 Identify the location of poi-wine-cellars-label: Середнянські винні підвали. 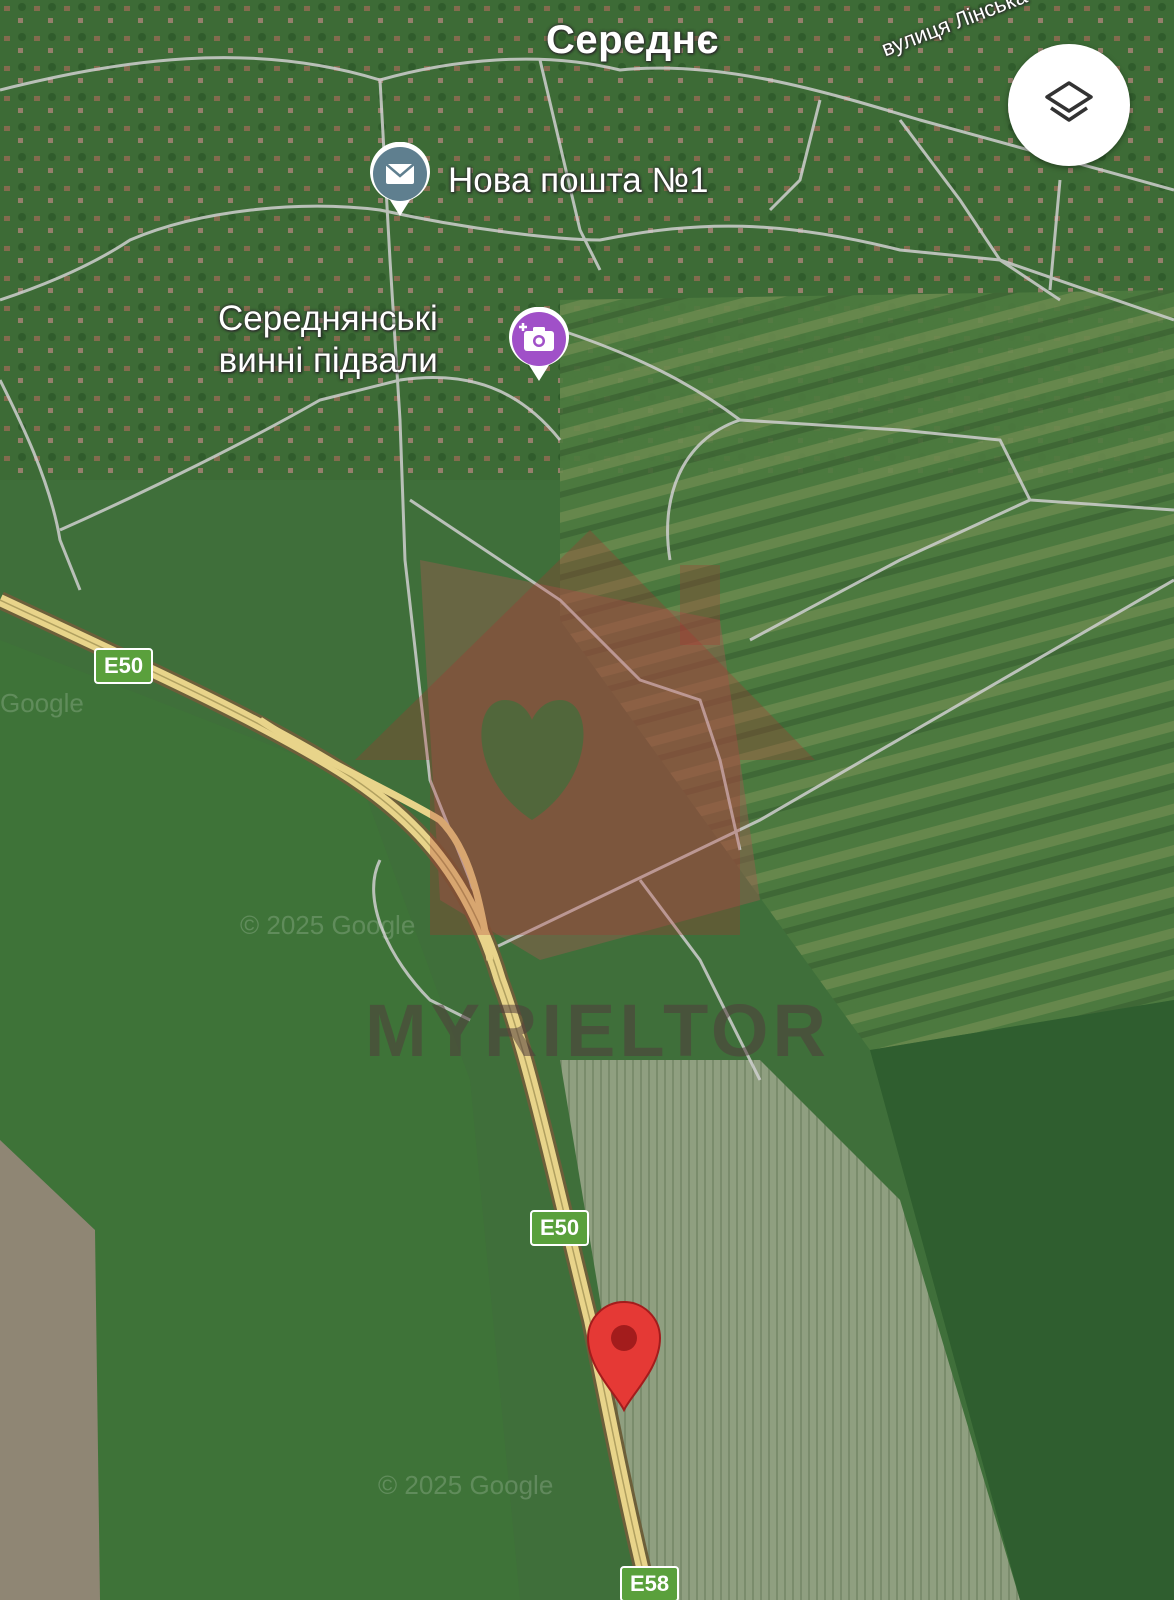
(328, 340).